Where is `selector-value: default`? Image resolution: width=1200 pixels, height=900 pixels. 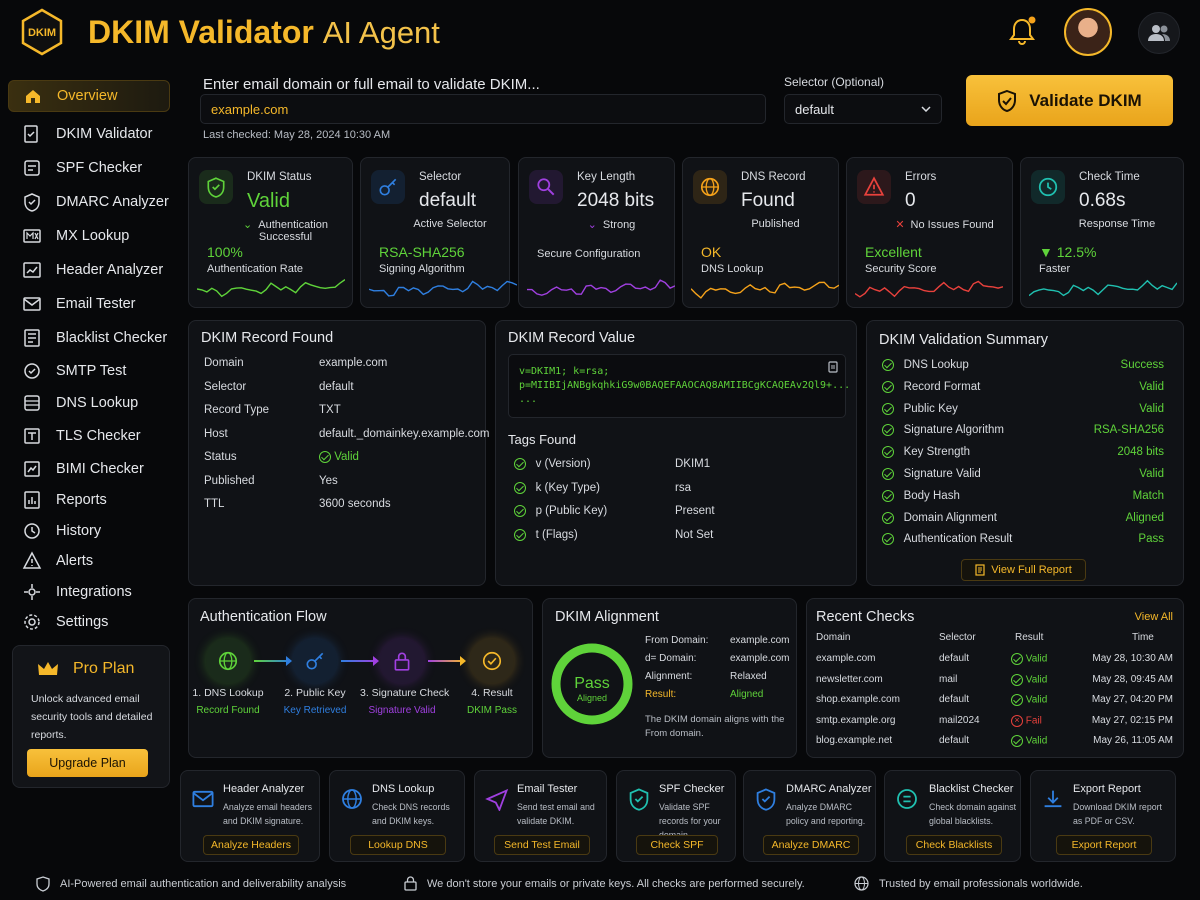
selector-value: default is located at coordinates (815, 109).